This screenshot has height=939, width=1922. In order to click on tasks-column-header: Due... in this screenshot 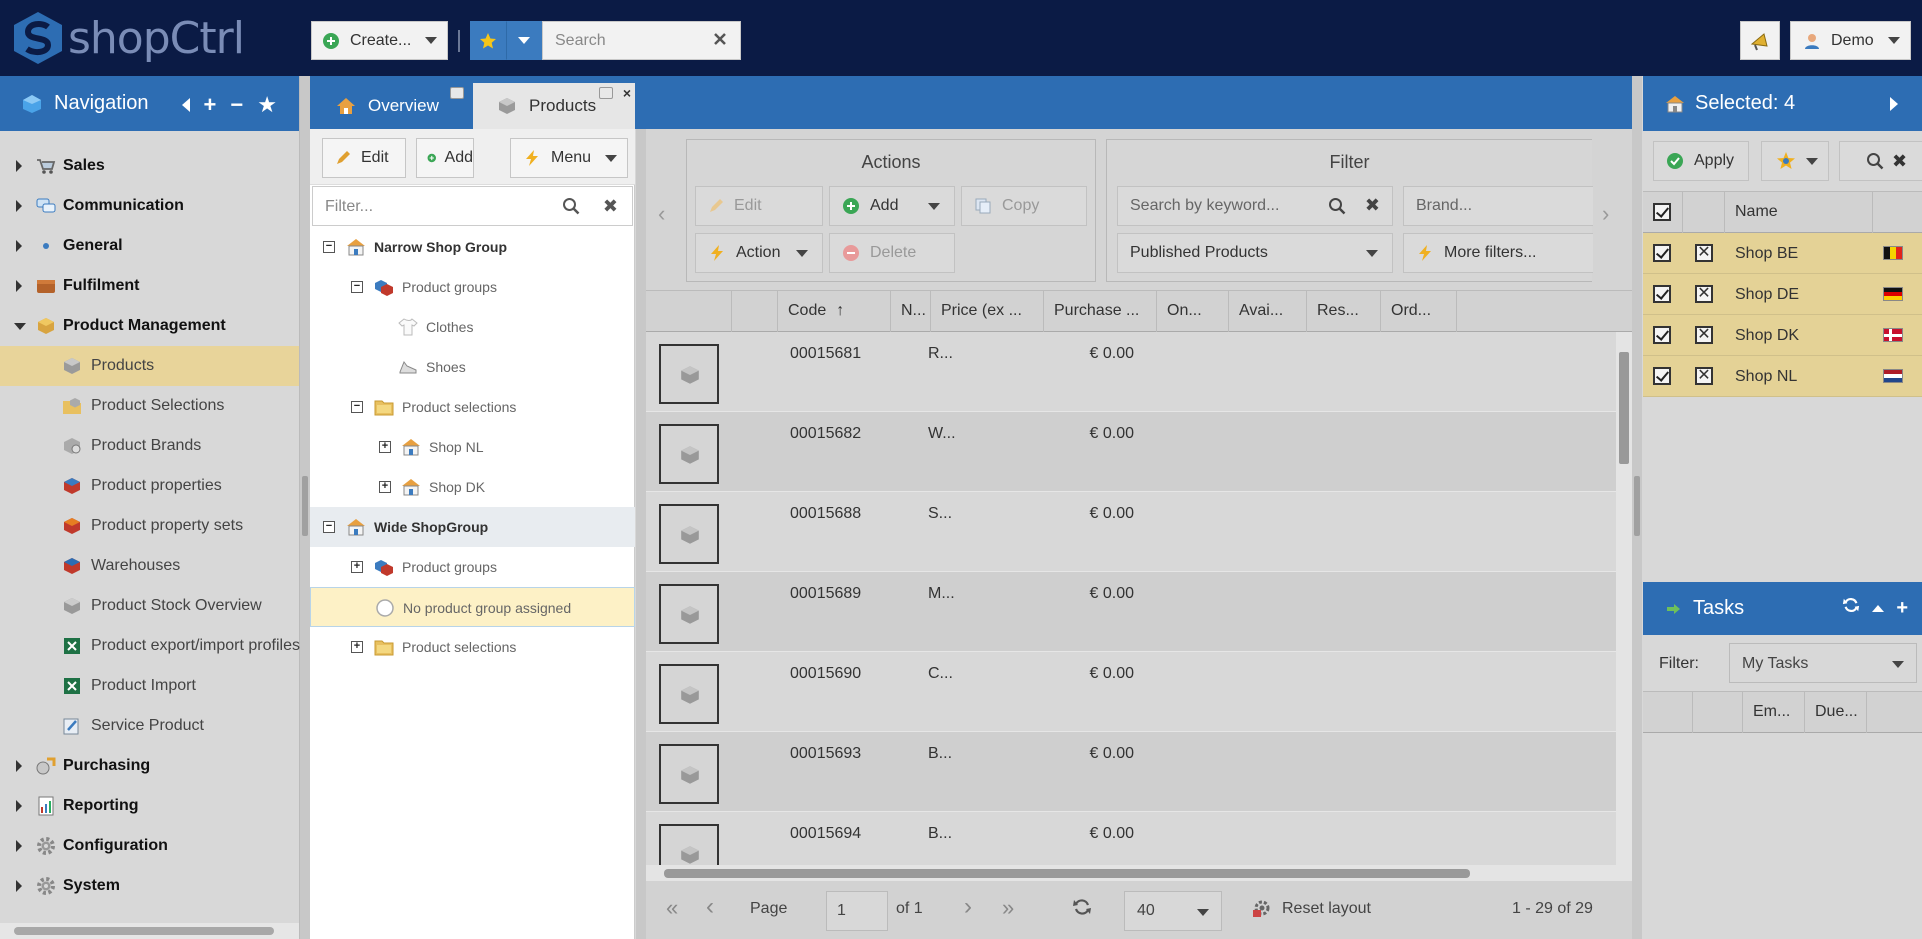, I will do `click(1836, 712)`.